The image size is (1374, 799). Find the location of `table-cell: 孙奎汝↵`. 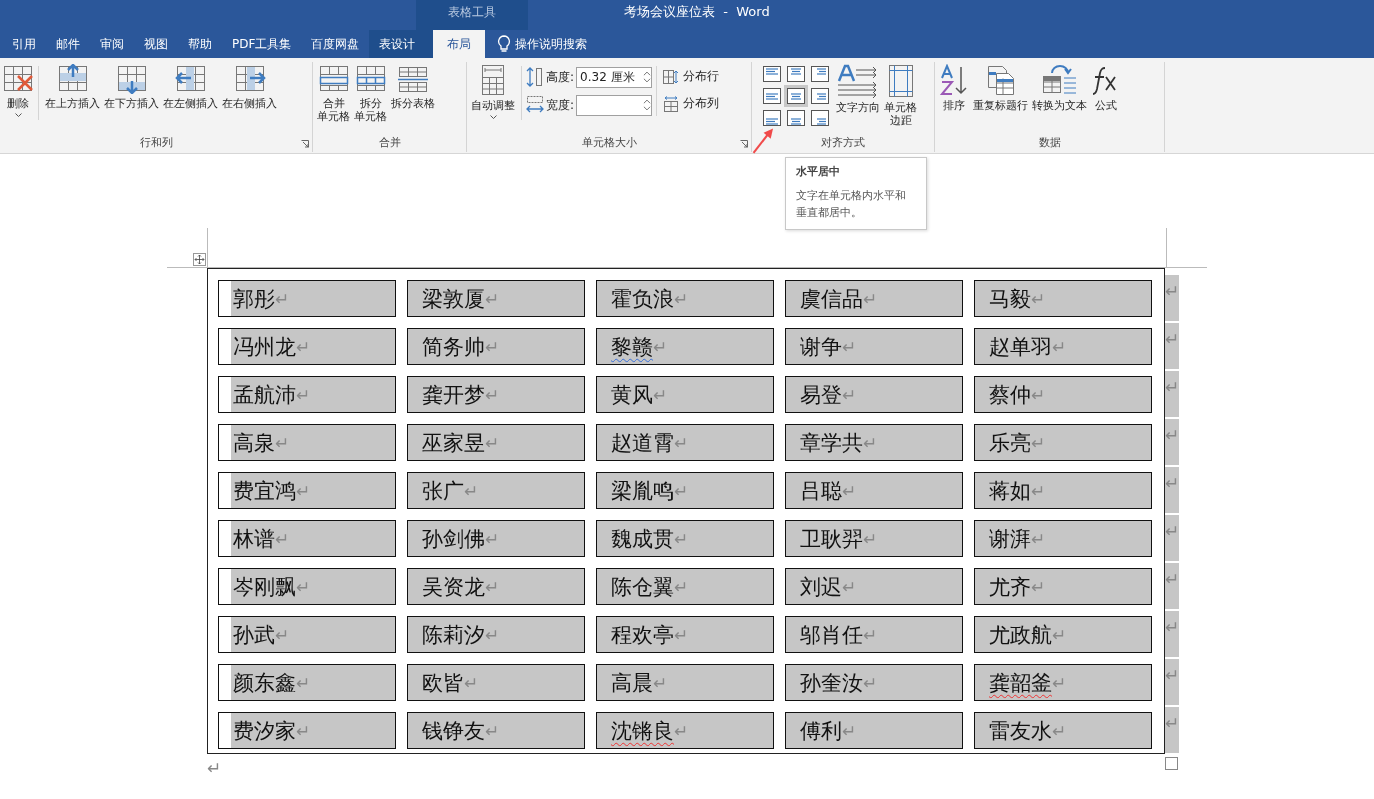

table-cell: 孙奎汝↵ is located at coordinates (874, 682).